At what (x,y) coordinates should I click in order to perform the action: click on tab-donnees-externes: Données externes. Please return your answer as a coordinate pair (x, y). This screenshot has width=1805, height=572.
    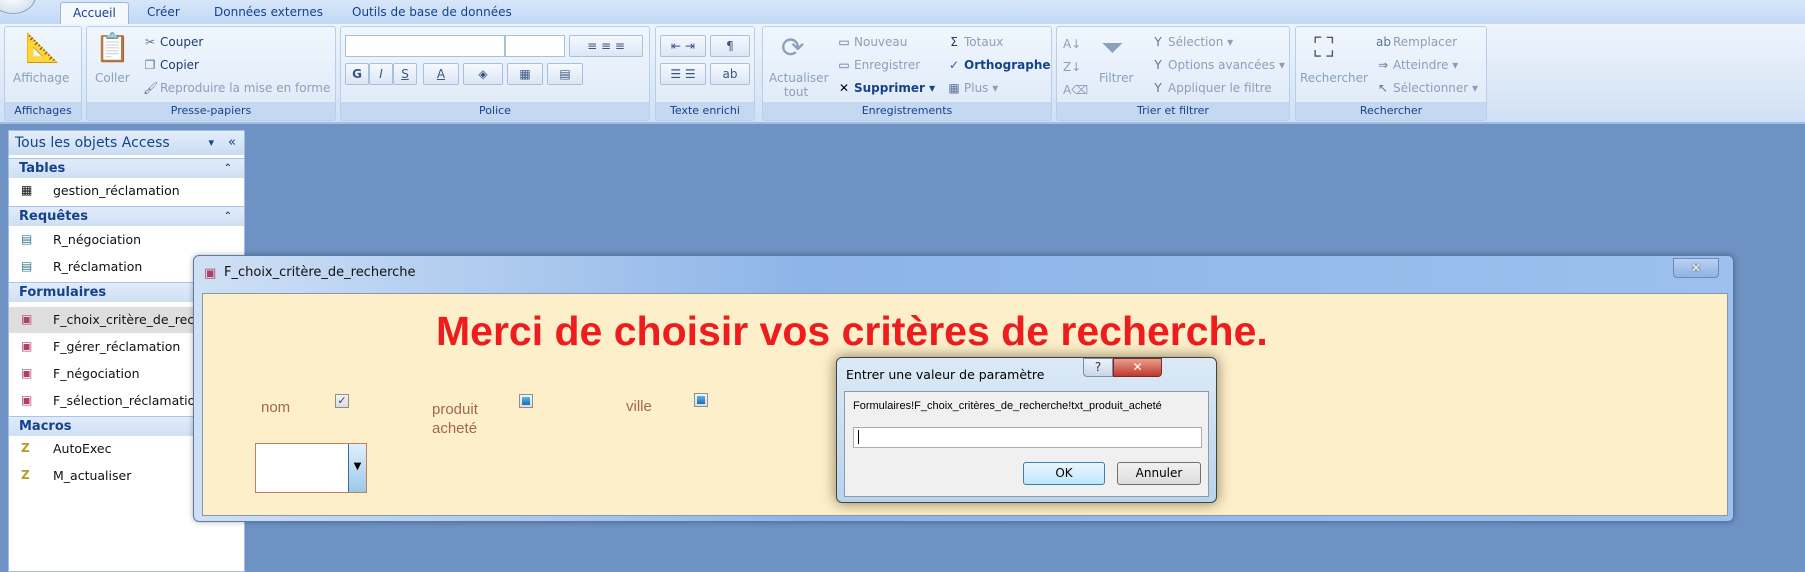
    Looking at the image, I should click on (268, 13).